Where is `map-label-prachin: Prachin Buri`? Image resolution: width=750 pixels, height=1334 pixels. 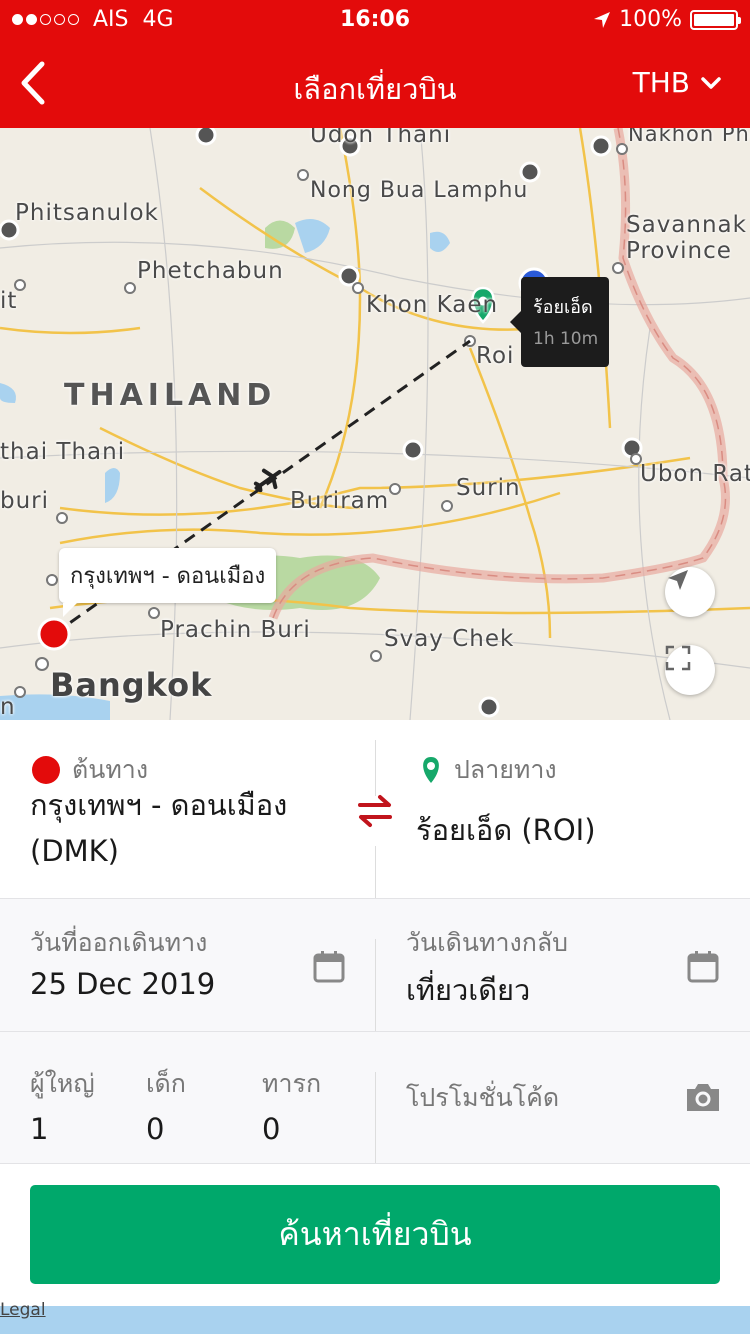 map-label-prachin: Prachin Buri is located at coordinates (235, 630).